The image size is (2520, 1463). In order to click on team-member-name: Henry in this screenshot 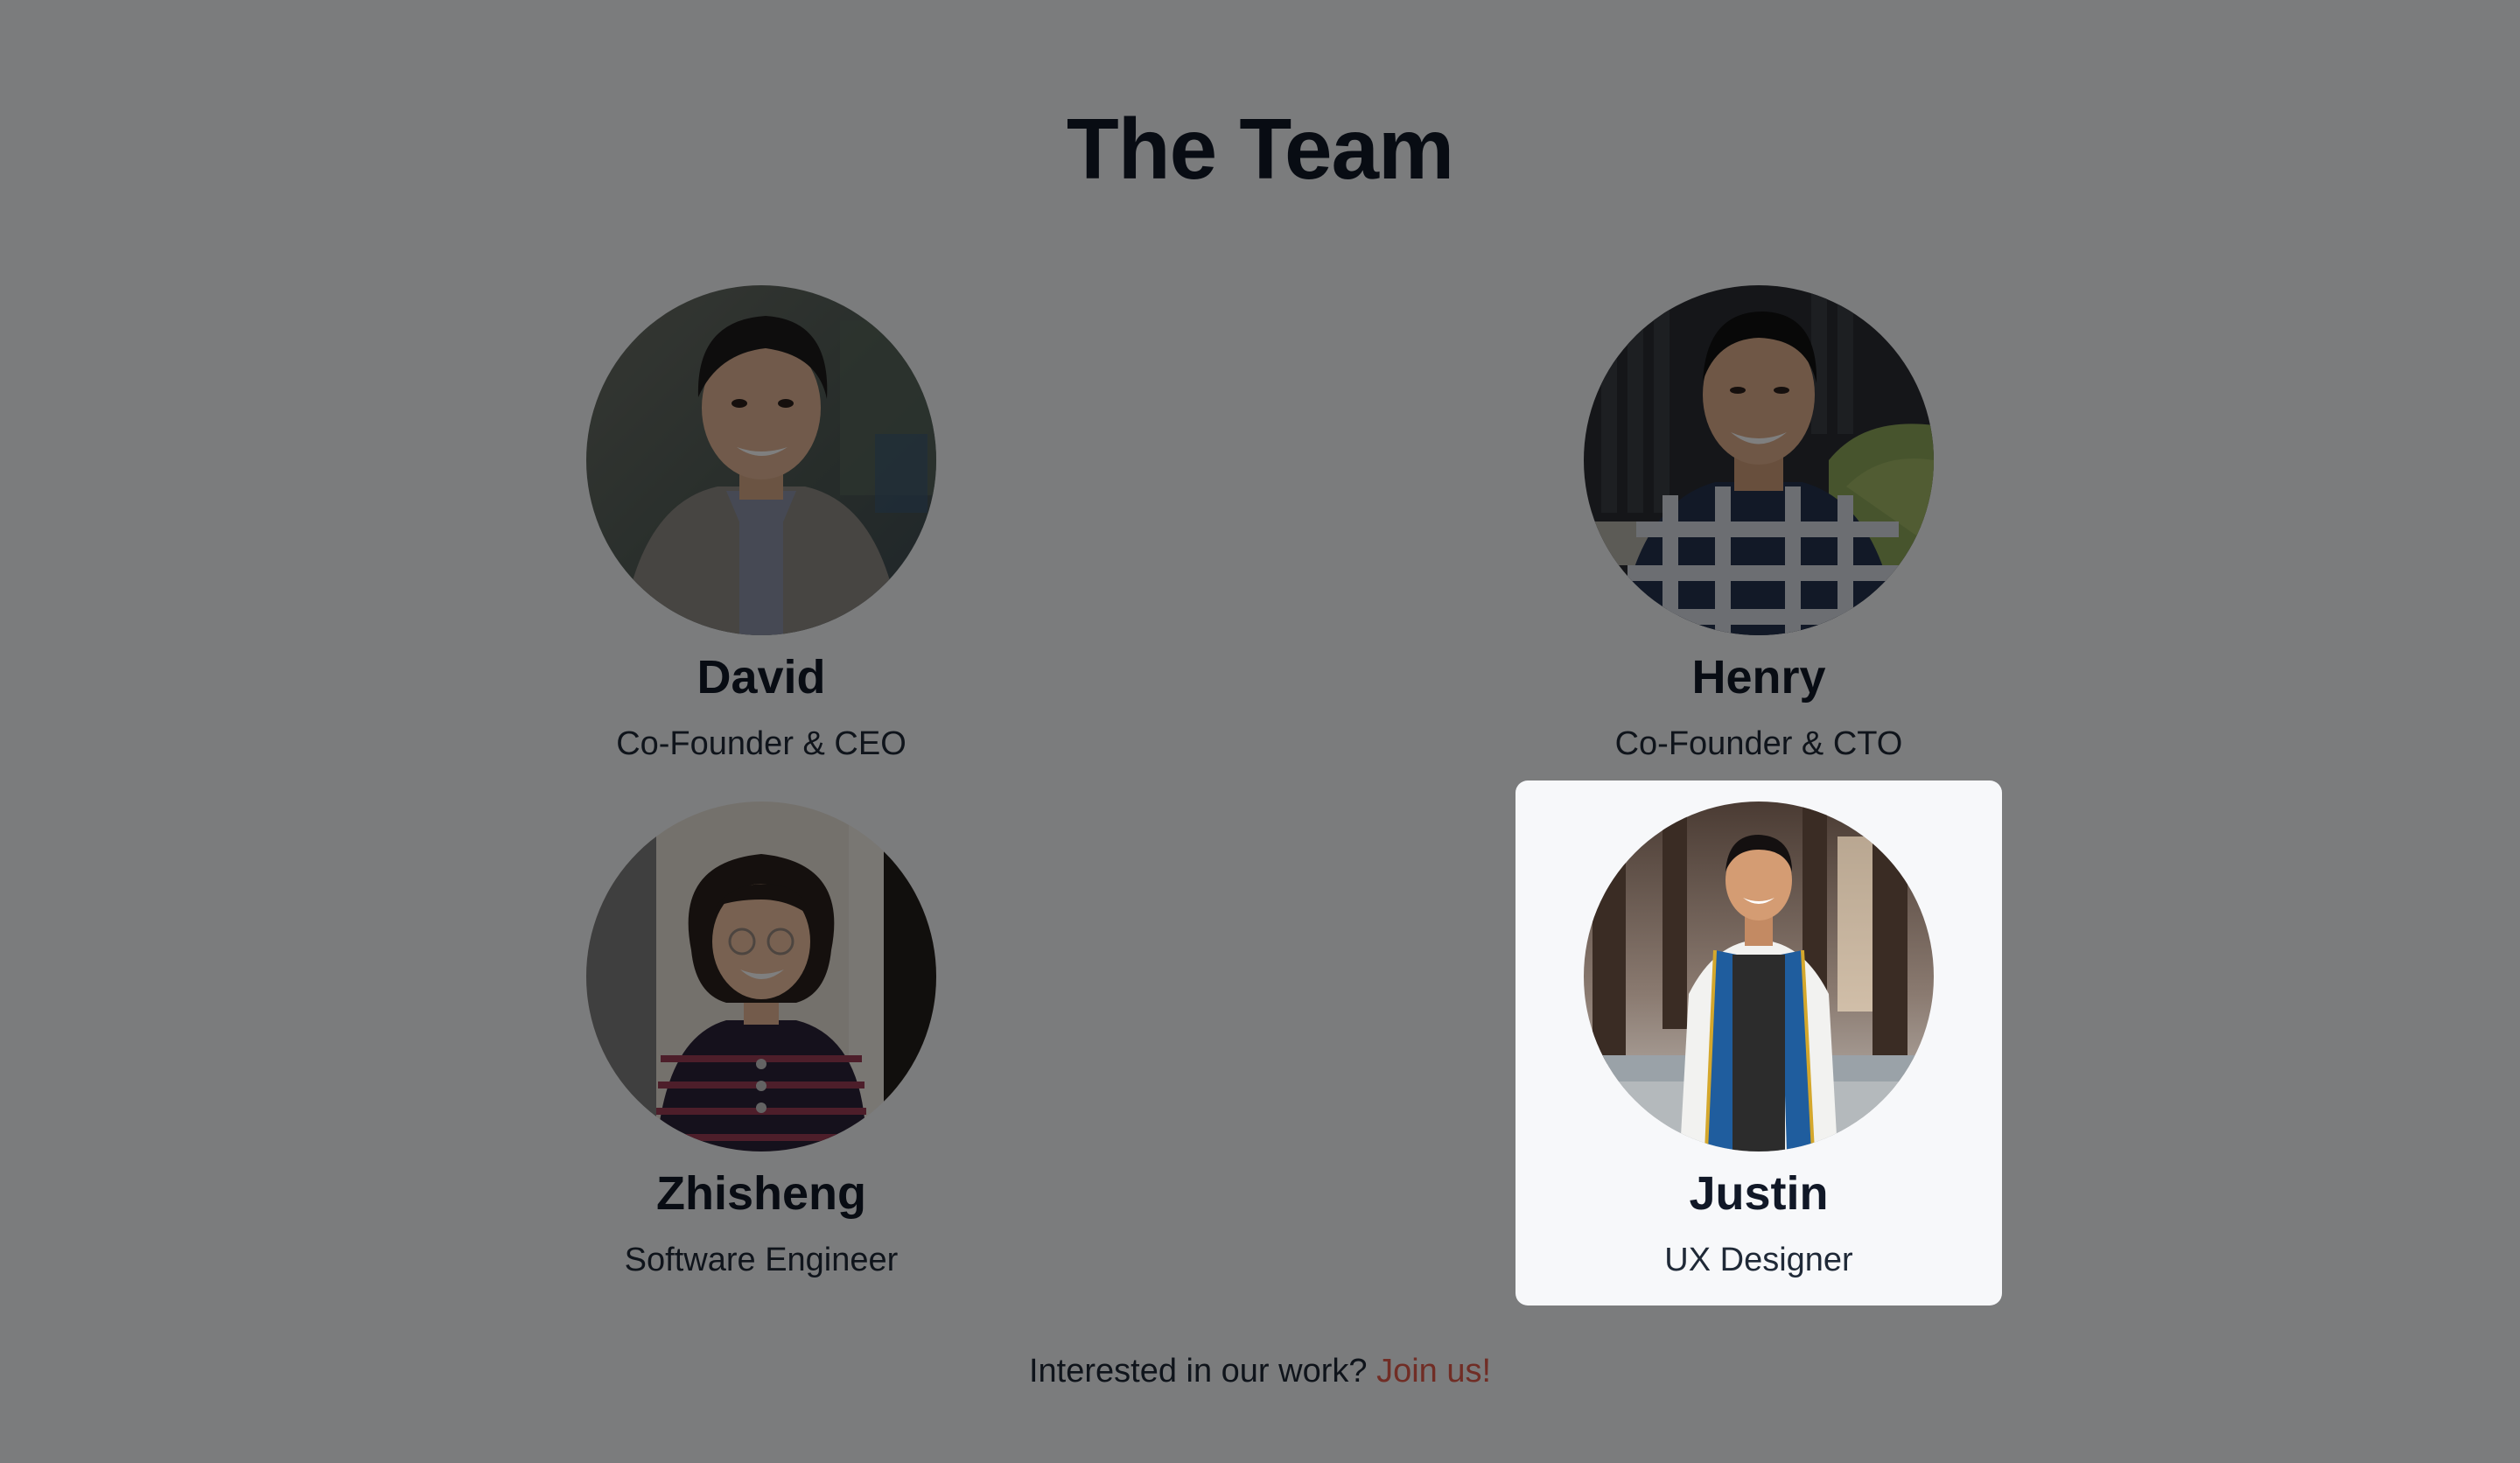, I will do `click(1758, 677)`.